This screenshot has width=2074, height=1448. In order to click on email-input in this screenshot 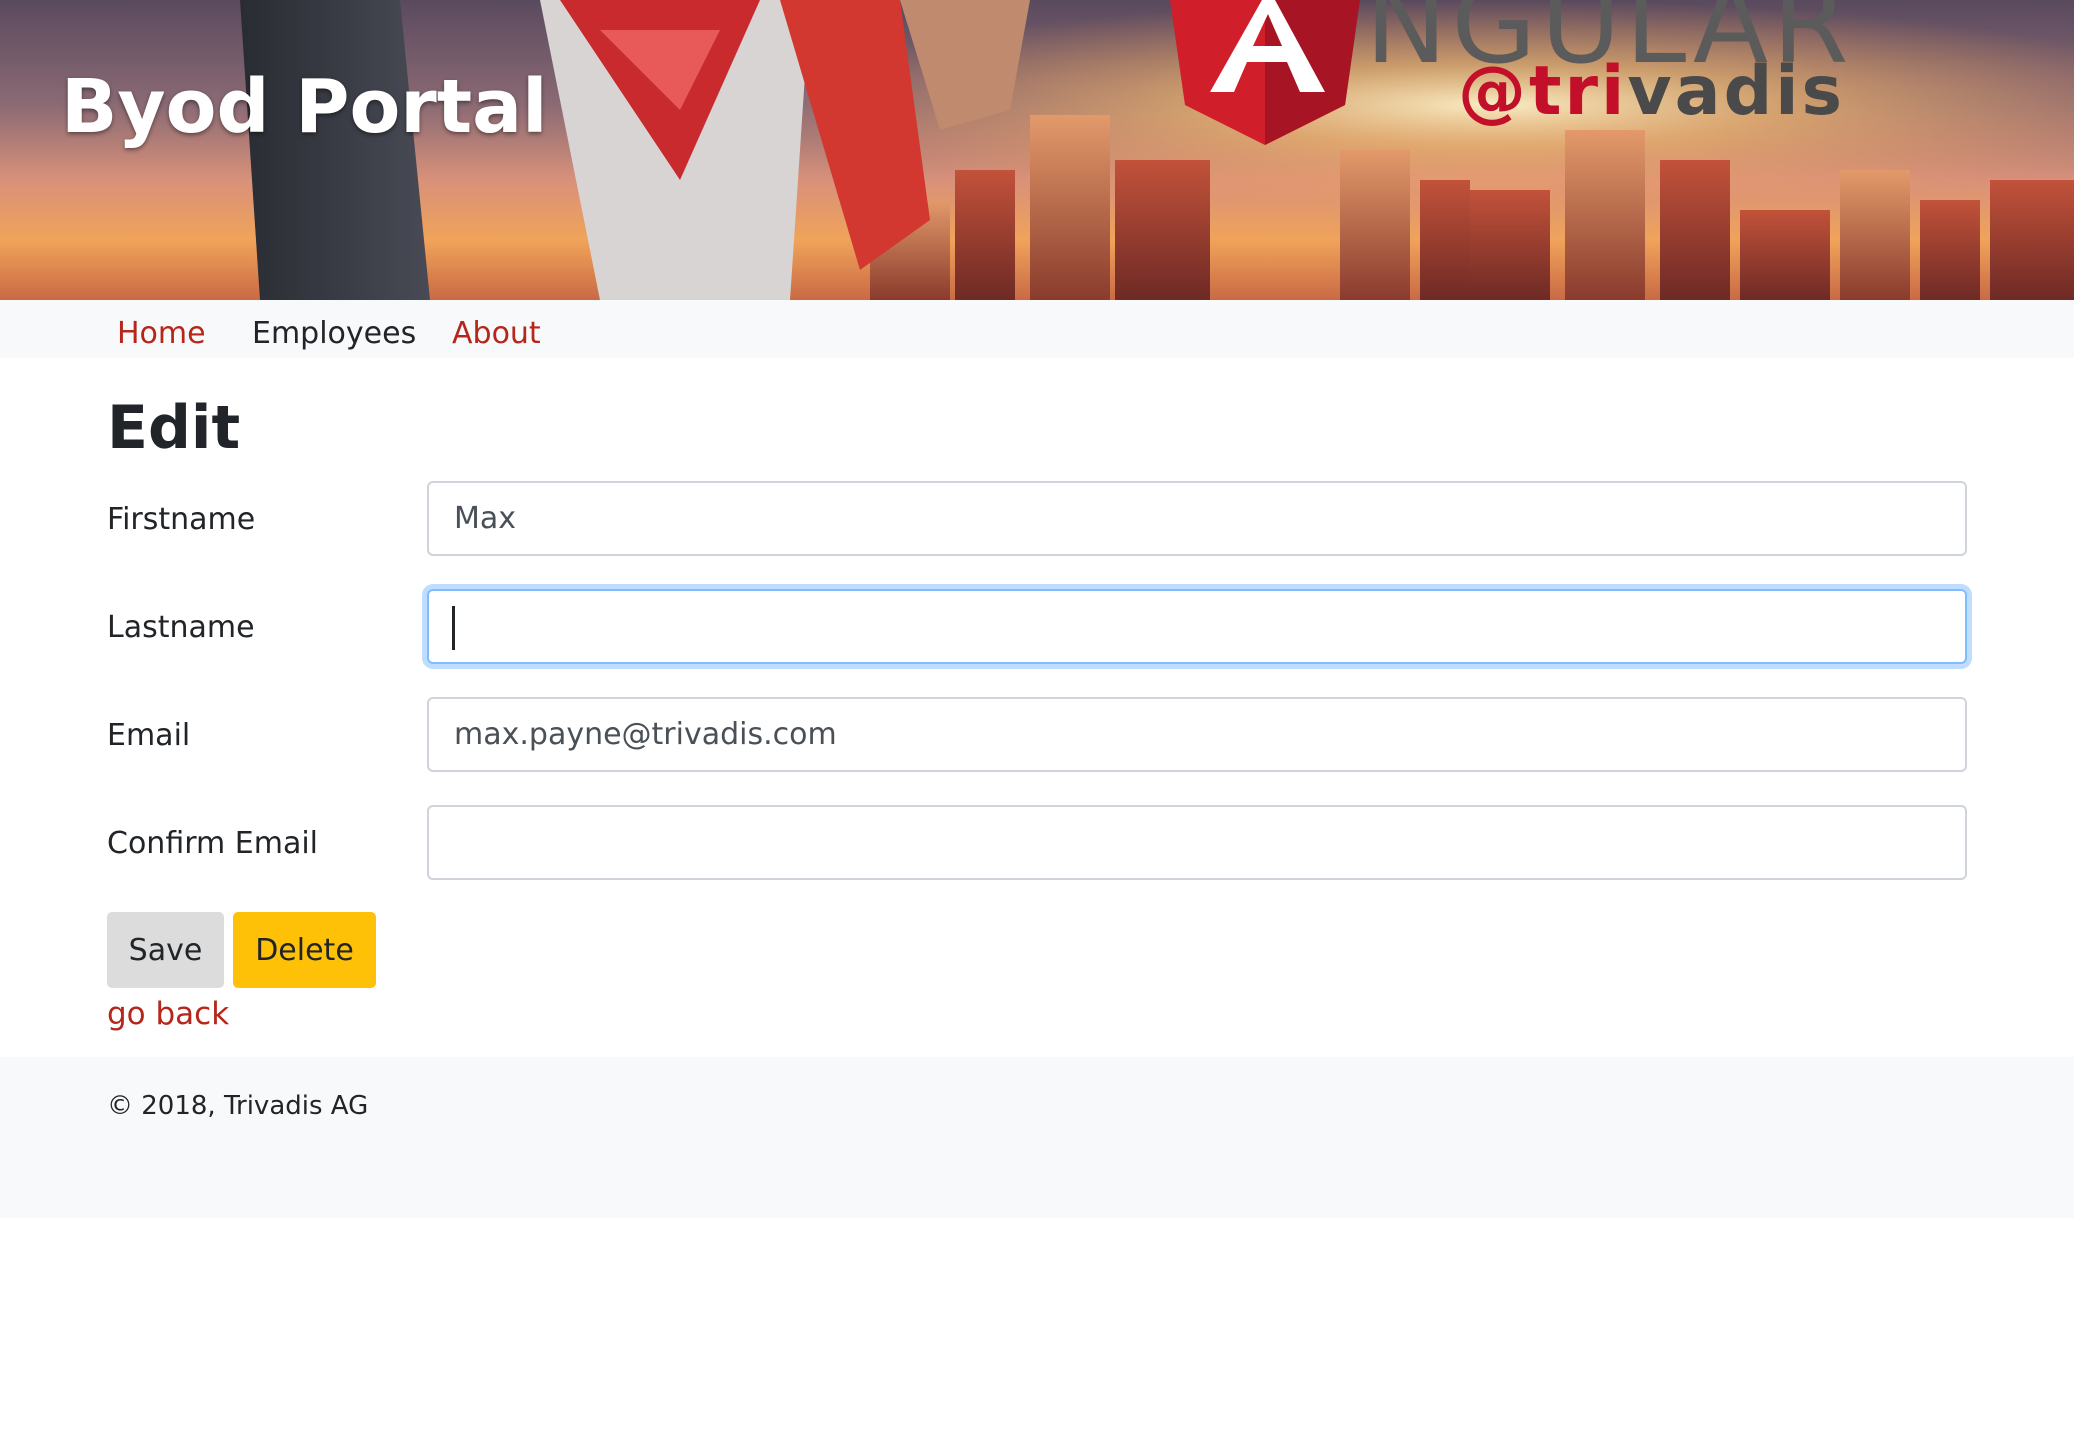, I will do `click(1197, 734)`.